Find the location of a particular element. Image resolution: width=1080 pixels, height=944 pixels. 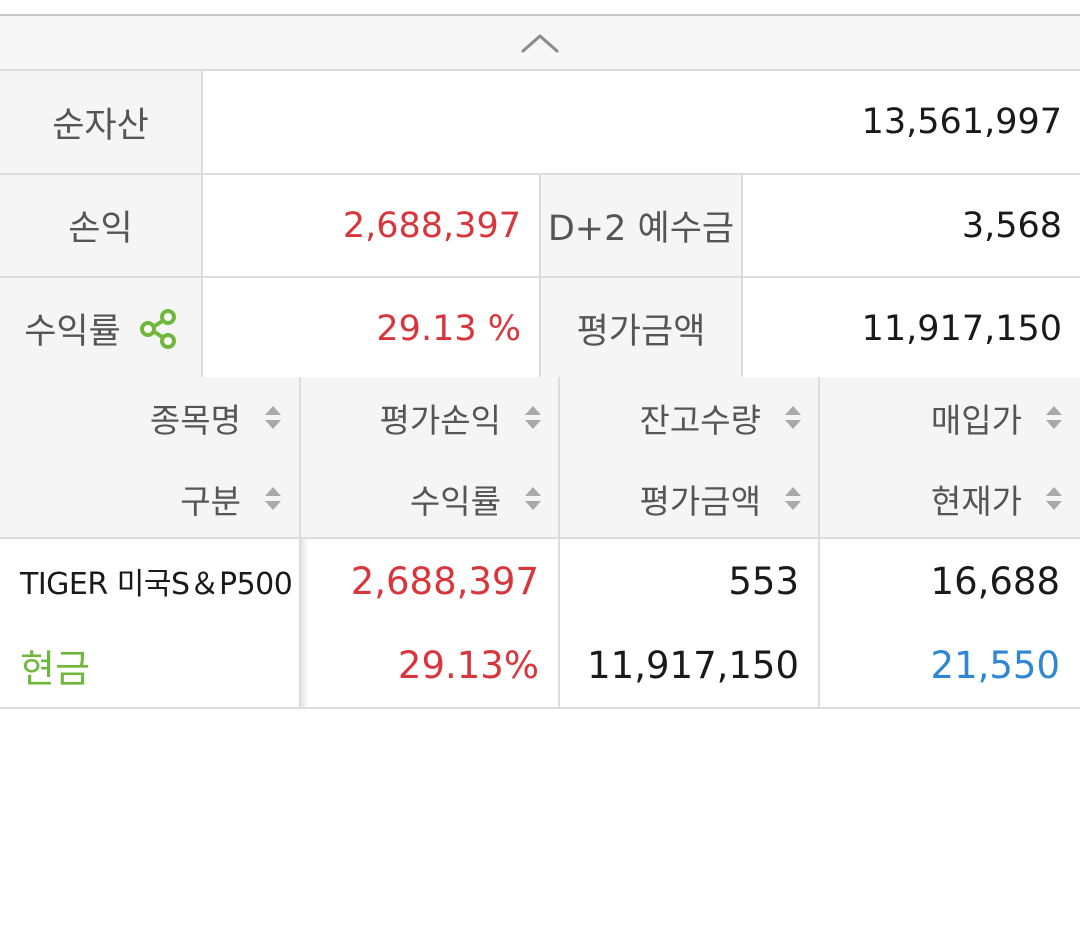

share-icon is located at coordinates (158, 328).